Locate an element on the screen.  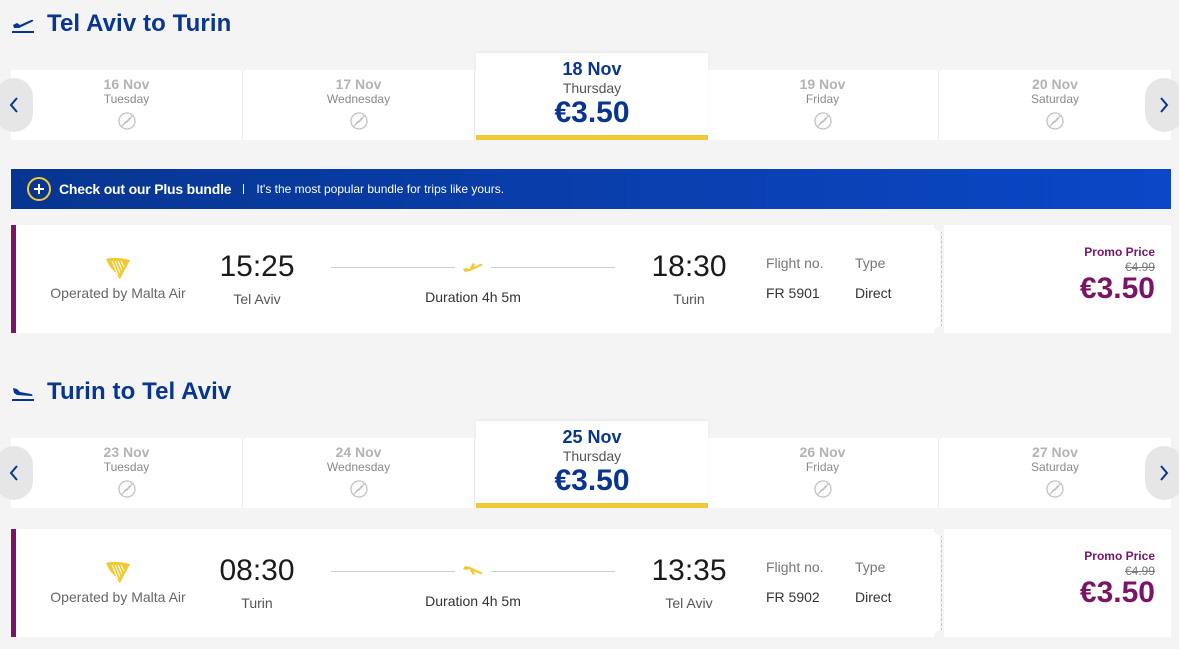
date-label: 23 Nov is located at coordinates (126, 452).